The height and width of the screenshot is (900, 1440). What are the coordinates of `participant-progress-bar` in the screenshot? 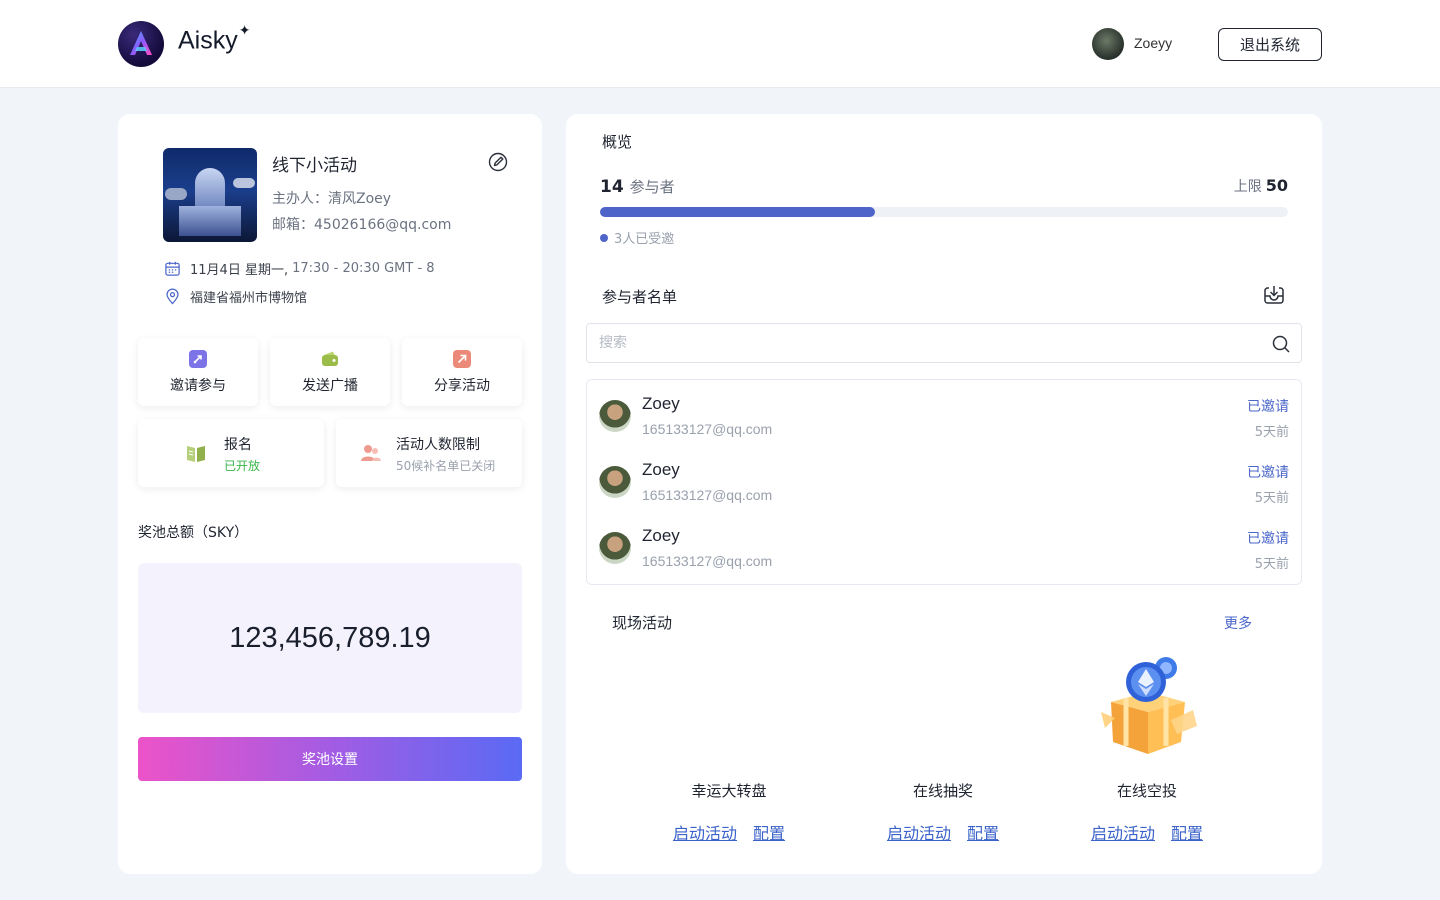 It's located at (944, 212).